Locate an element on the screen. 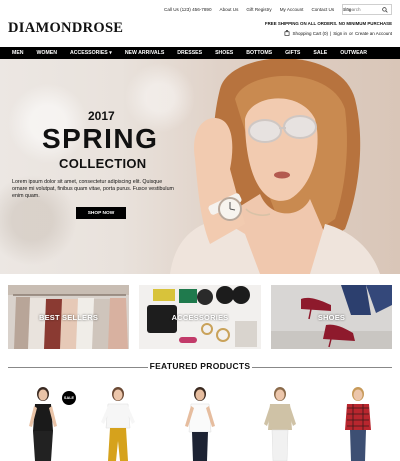 The height and width of the screenshot is (461, 400). sign-in-link: Sign in is located at coordinates (340, 33).